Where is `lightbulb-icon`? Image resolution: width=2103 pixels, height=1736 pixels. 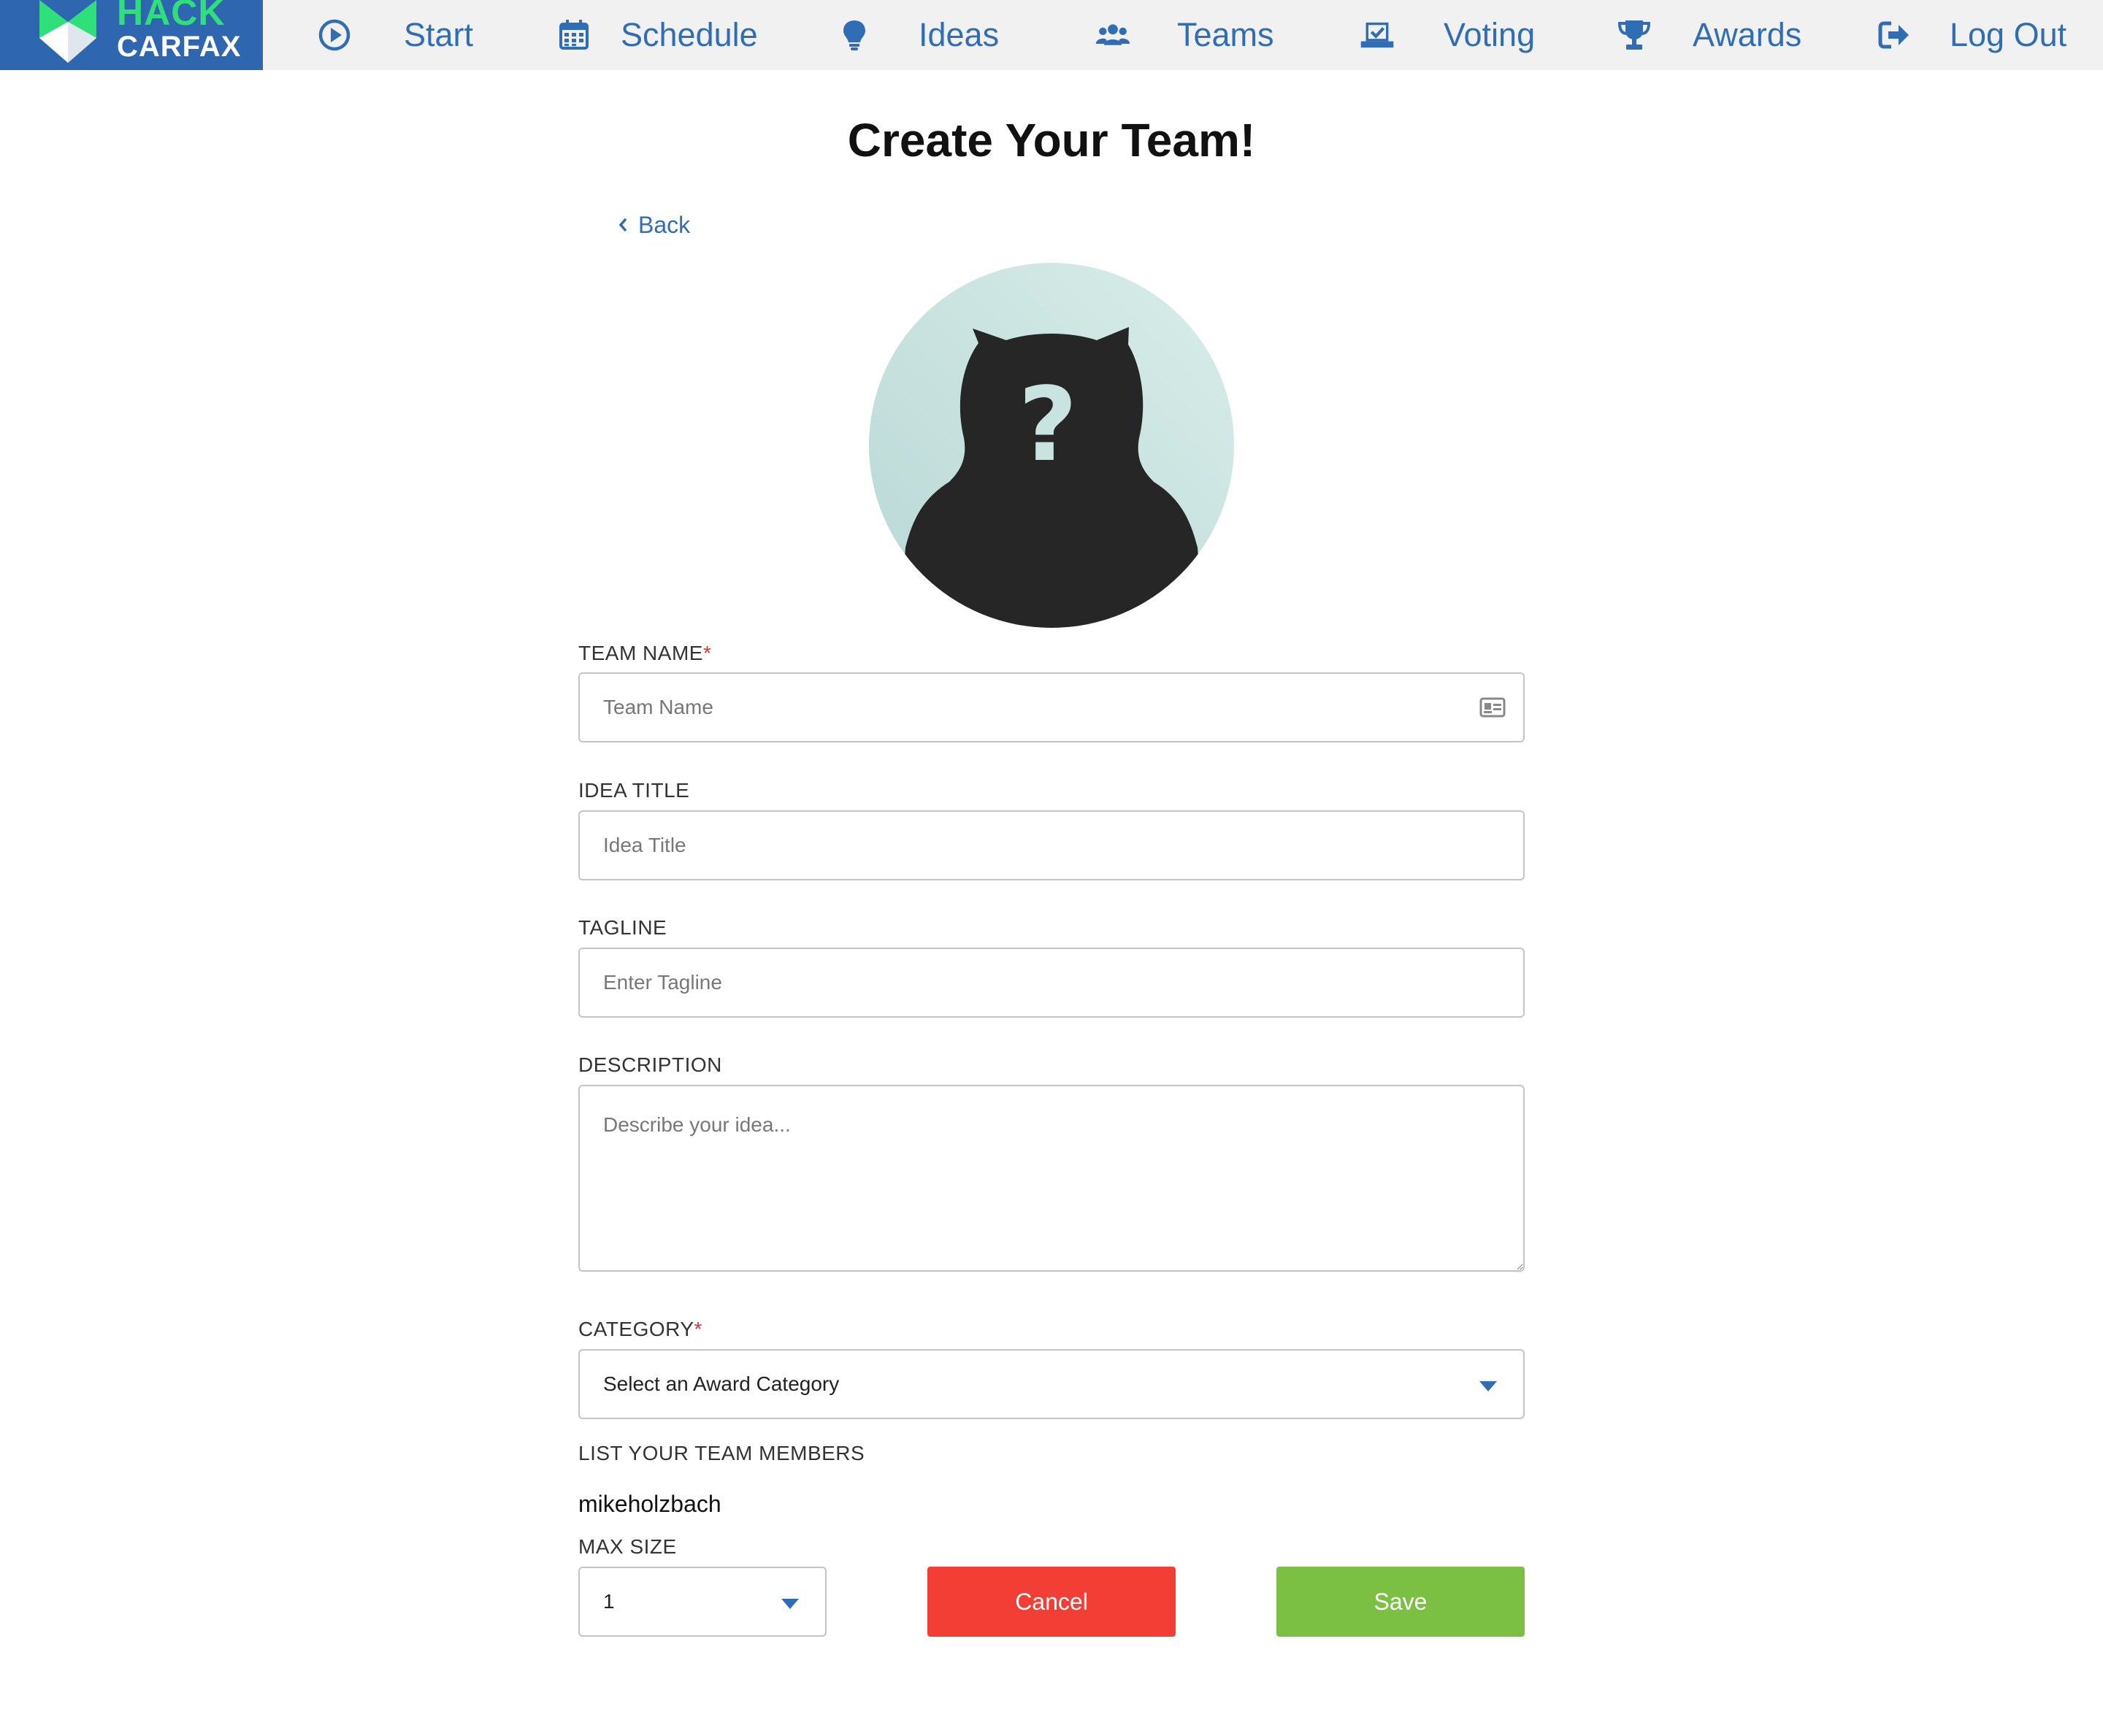
lightbulb-icon is located at coordinates (854, 35).